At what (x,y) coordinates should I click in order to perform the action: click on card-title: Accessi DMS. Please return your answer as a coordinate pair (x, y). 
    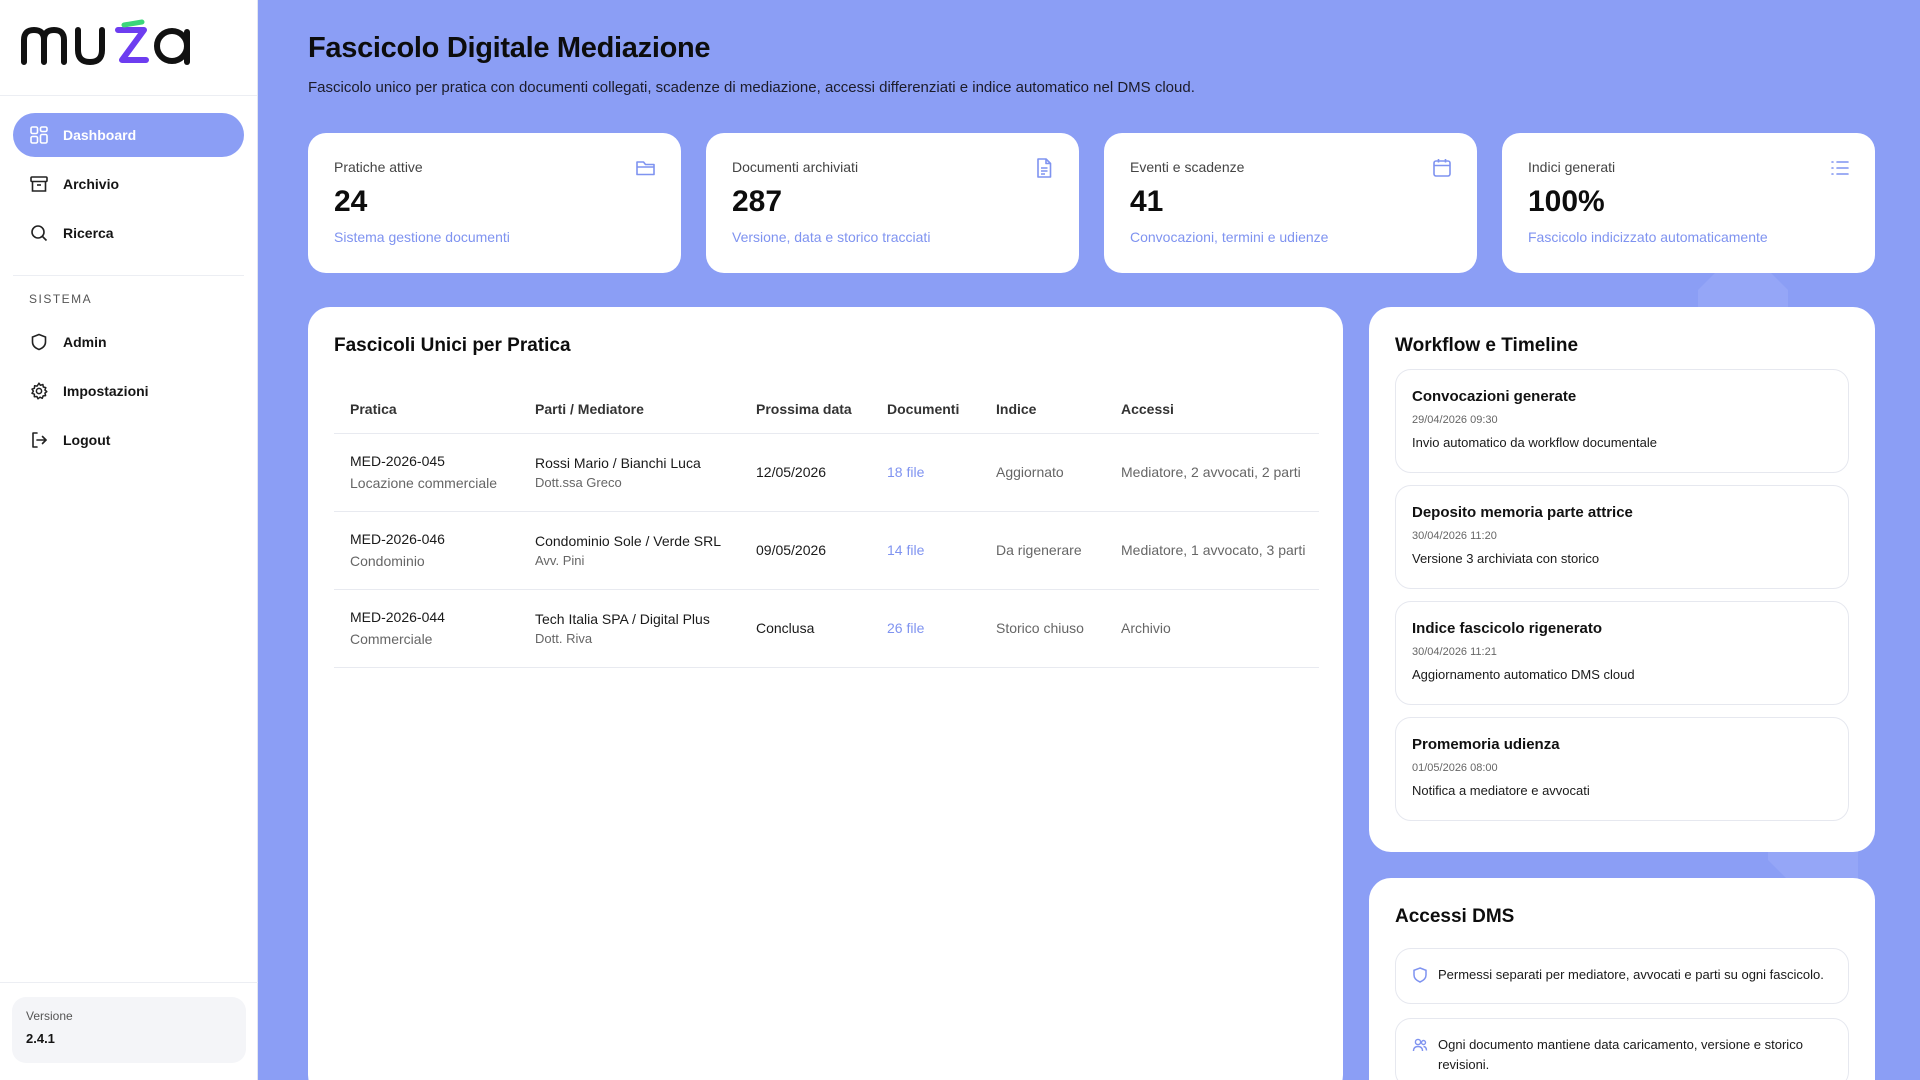
    Looking at the image, I should click on (1455, 916).